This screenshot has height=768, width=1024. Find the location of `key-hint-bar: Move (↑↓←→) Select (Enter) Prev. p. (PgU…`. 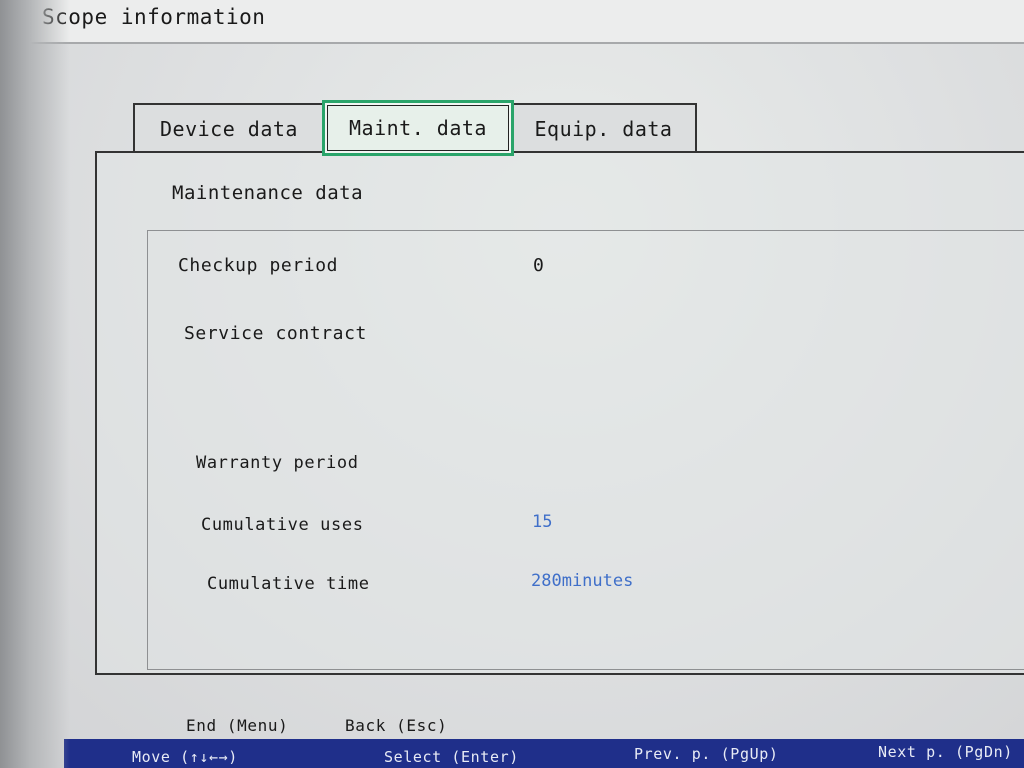

key-hint-bar: Move (↑↓←→) Select (Enter) Prev. p. (PgU… is located at coordinates (544, 753).